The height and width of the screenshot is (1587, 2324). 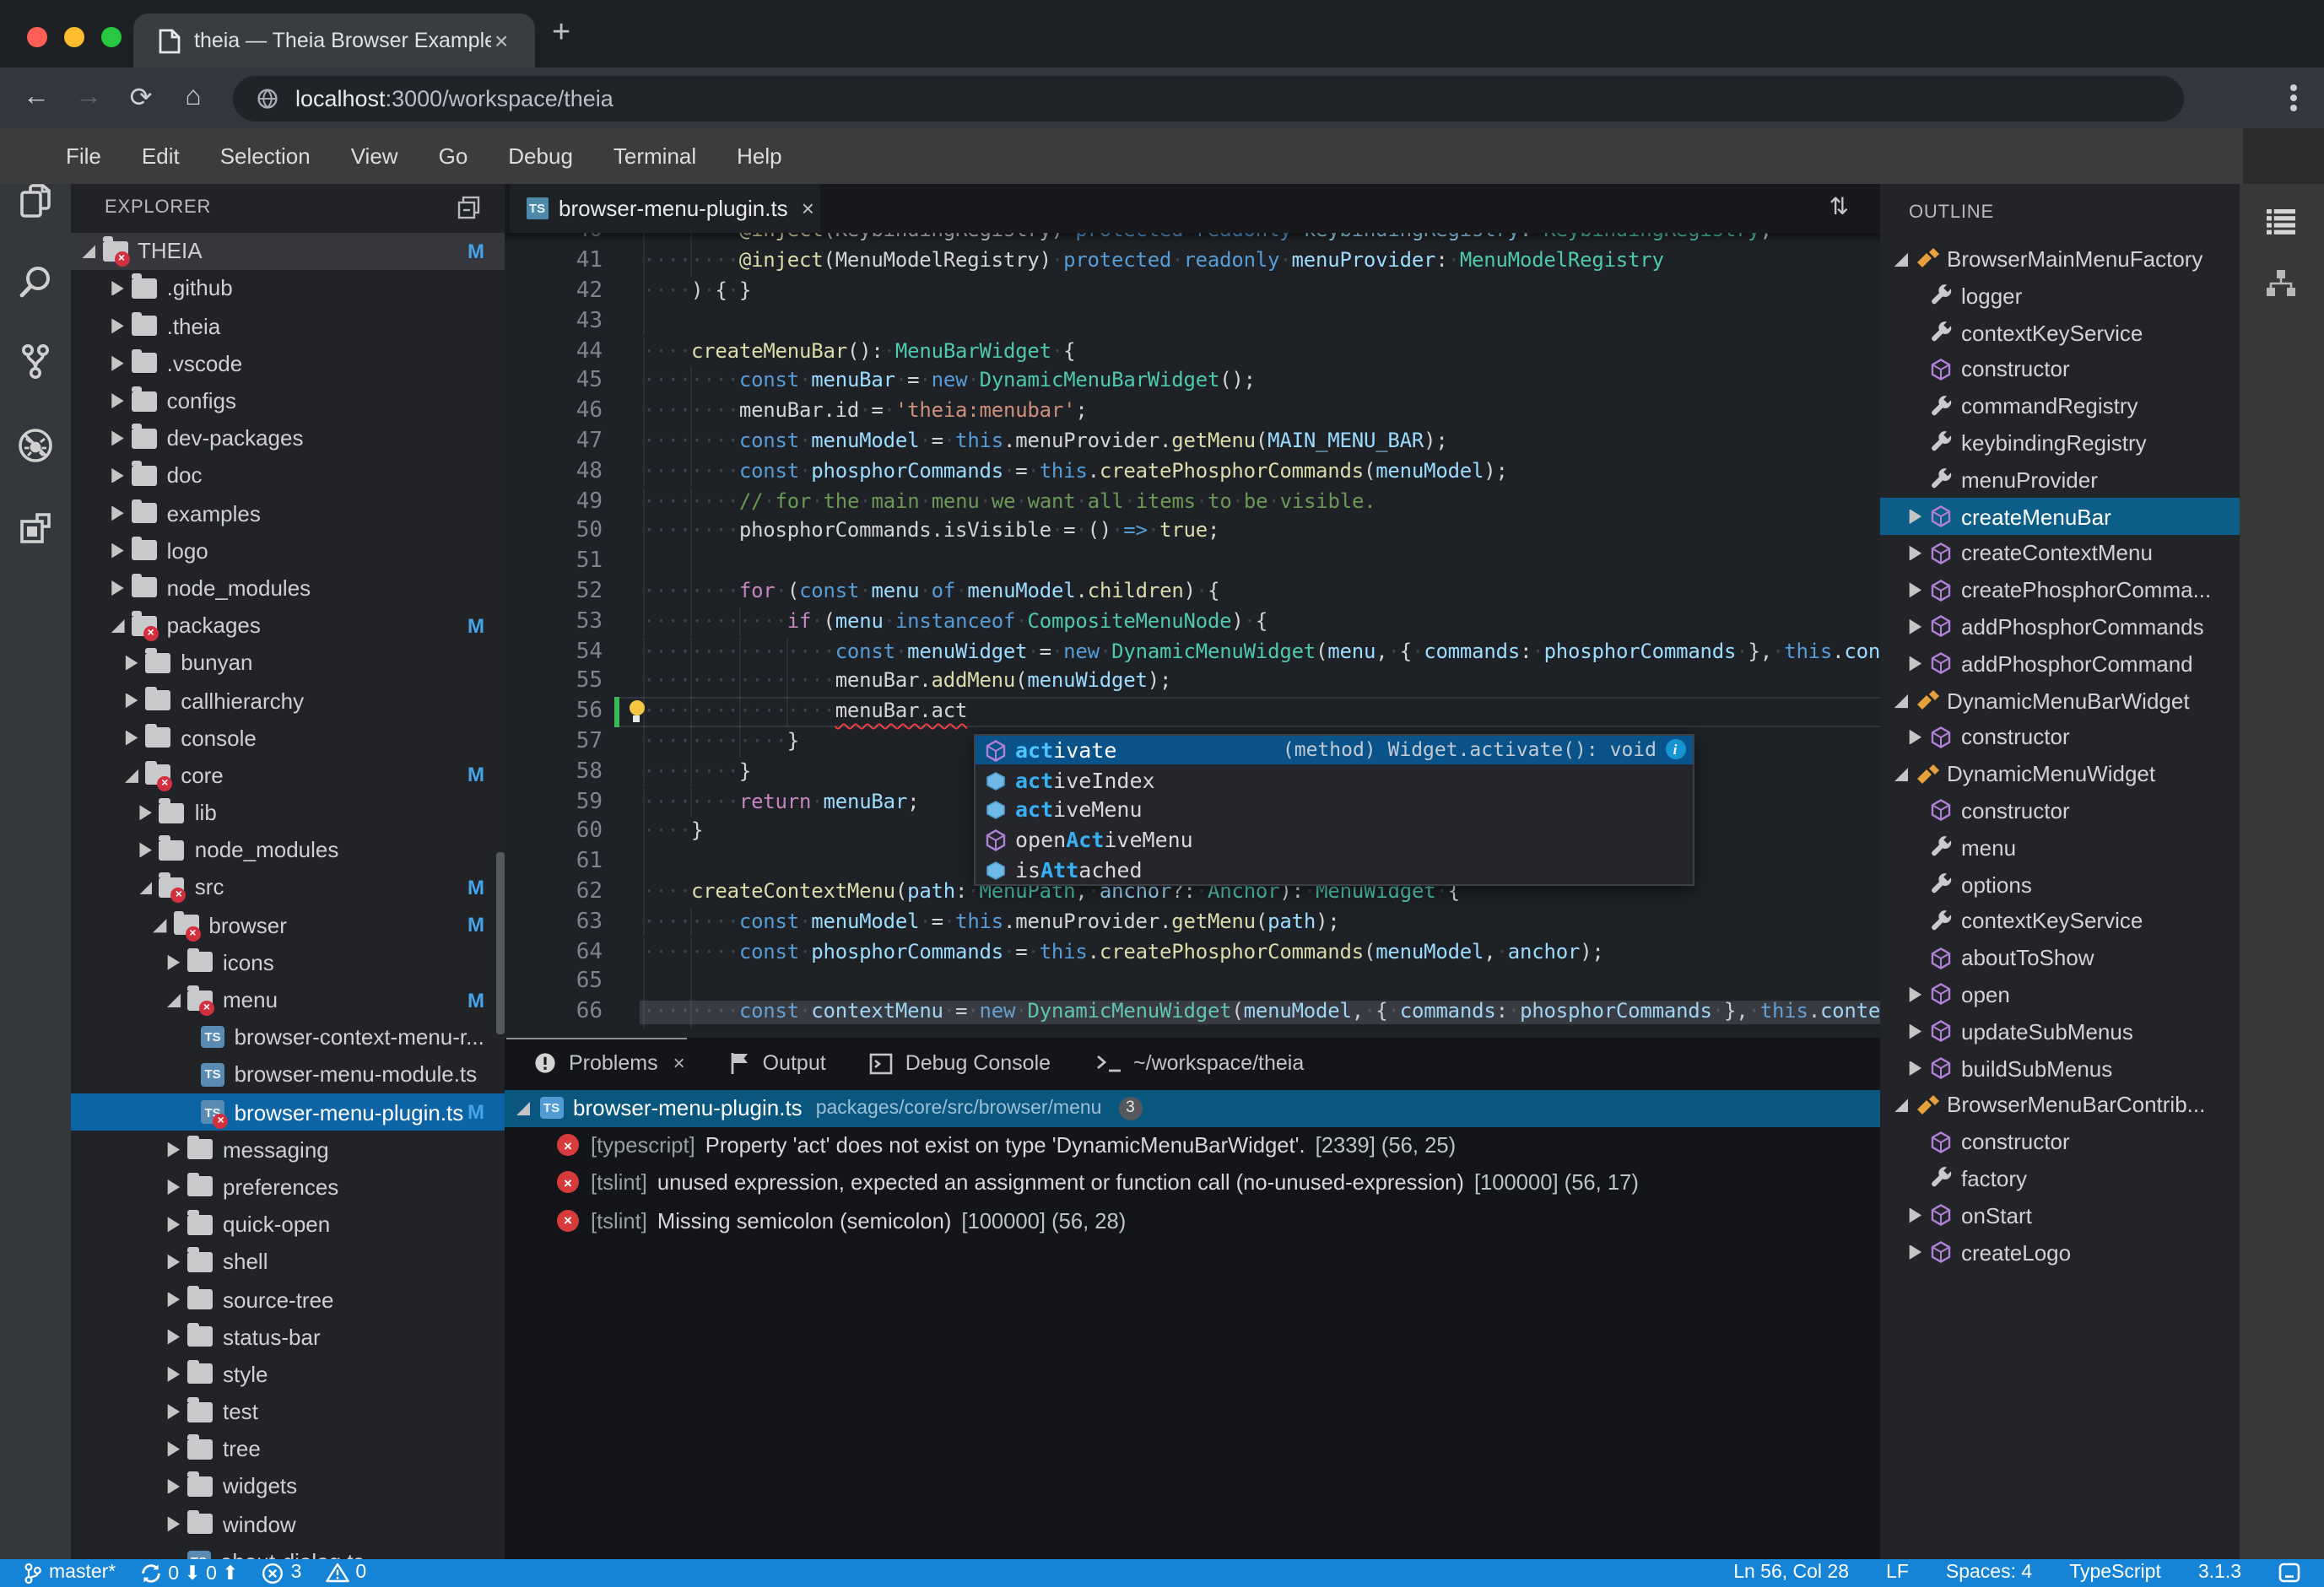 What do you see at coordinates (265, 156) in the screenshot?
I see `menu-selection: Selection` at bounding box center [265, 156].